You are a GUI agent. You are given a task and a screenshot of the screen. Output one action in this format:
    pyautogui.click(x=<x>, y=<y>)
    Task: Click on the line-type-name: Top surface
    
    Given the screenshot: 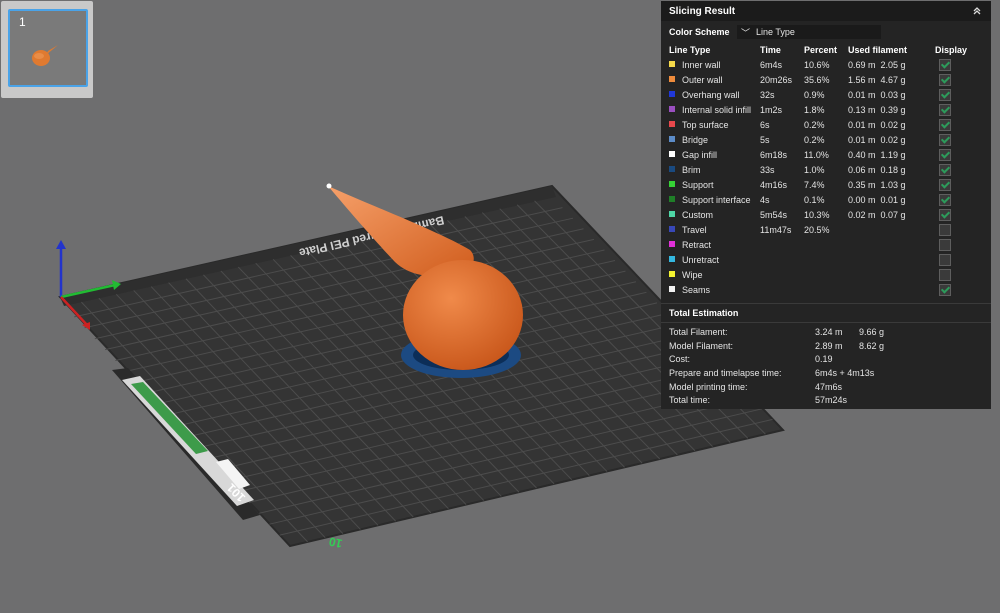 What is the action you would take?
    pyautogui.click(x=705, y=124)
    